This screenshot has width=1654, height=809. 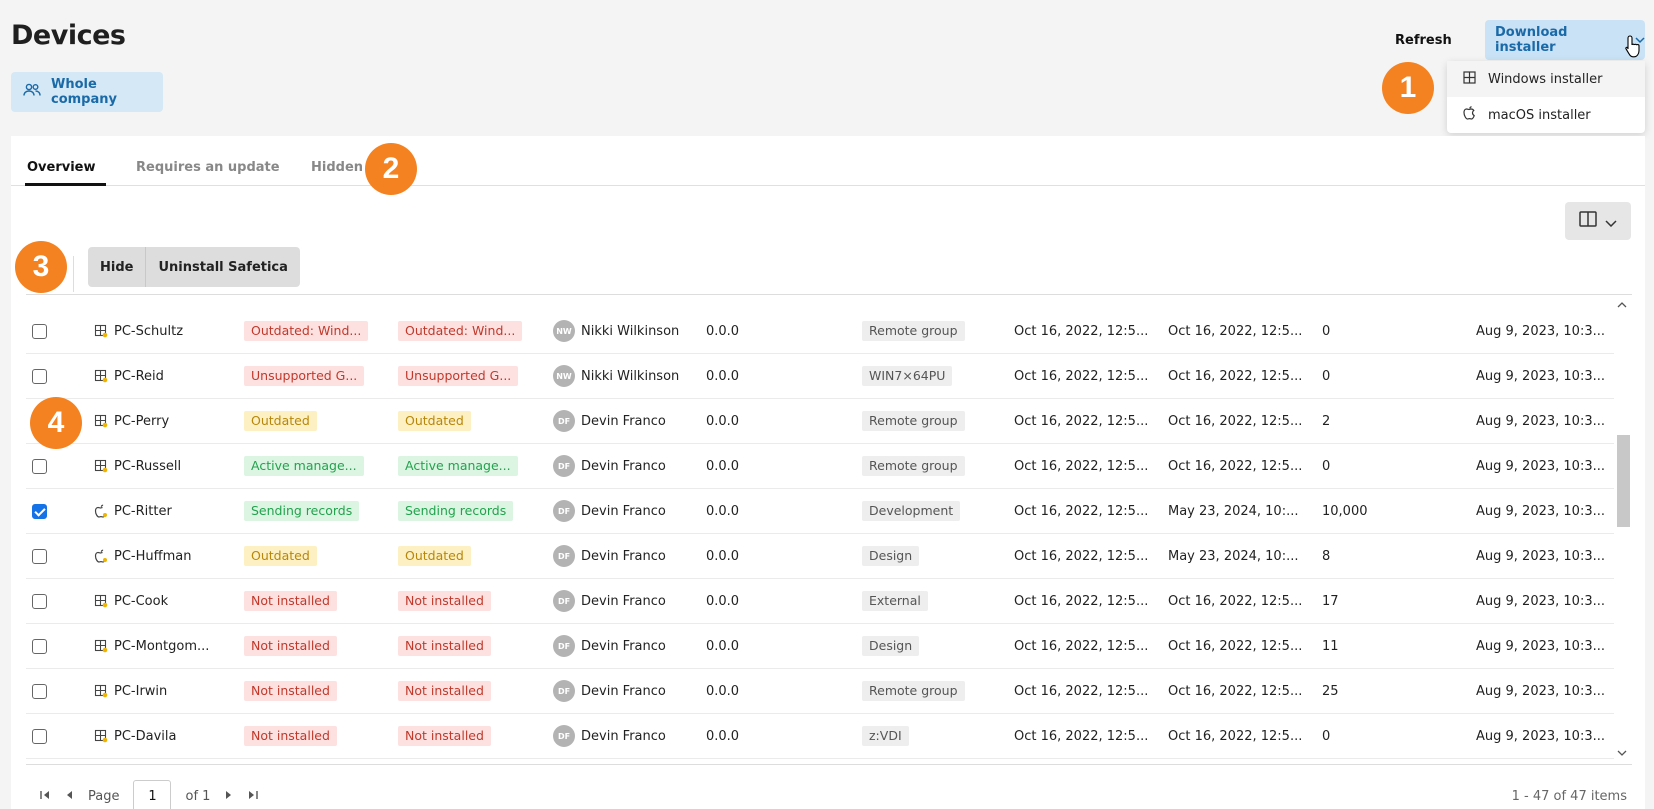 What do you see at coordinates (139, 376) in the screenshot?
I see `device-name: PC-Reid` at bounding box center [139, 376].